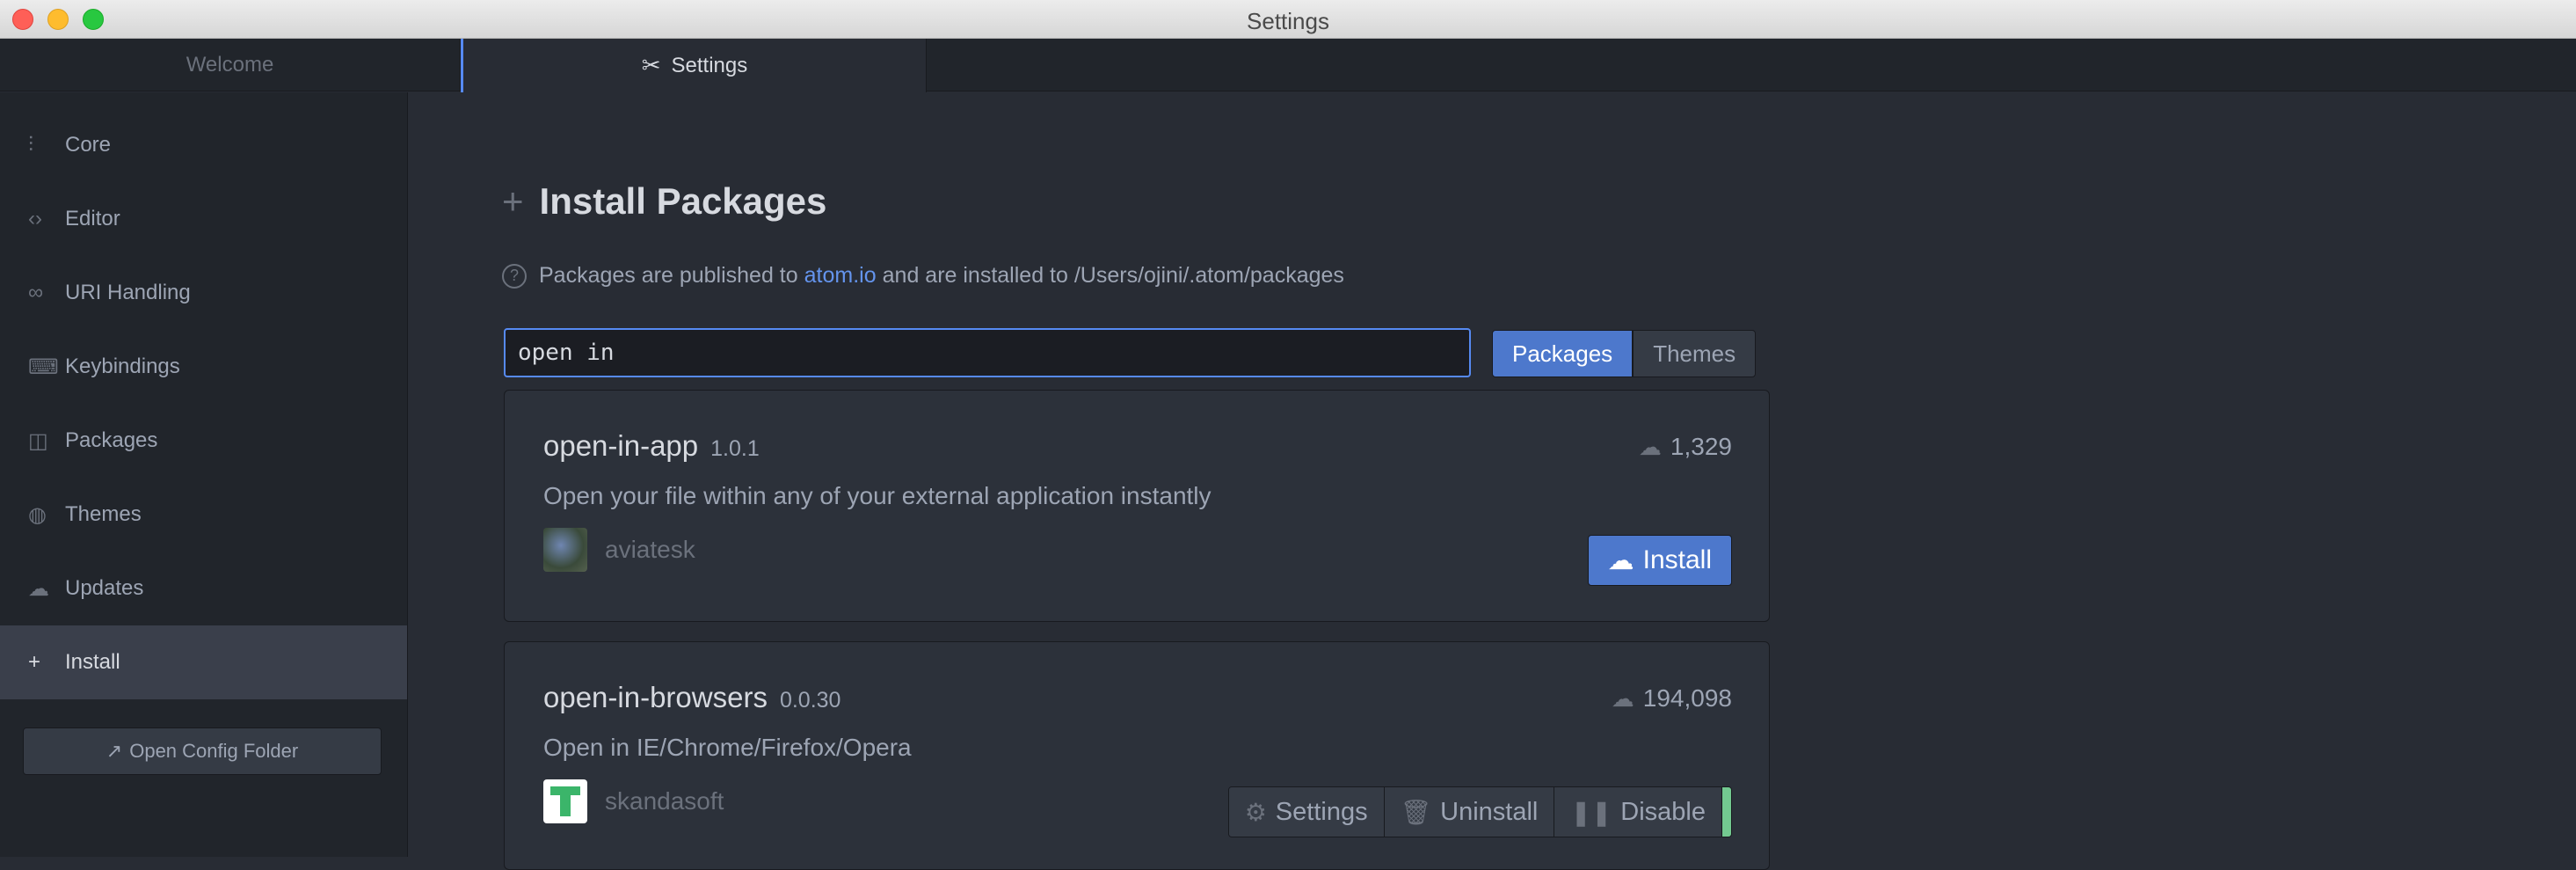 The height and width of the screenshot is (870, 2576). I want to click on uninstall-button: 🗑 Uninstall, so click(1469, 812).